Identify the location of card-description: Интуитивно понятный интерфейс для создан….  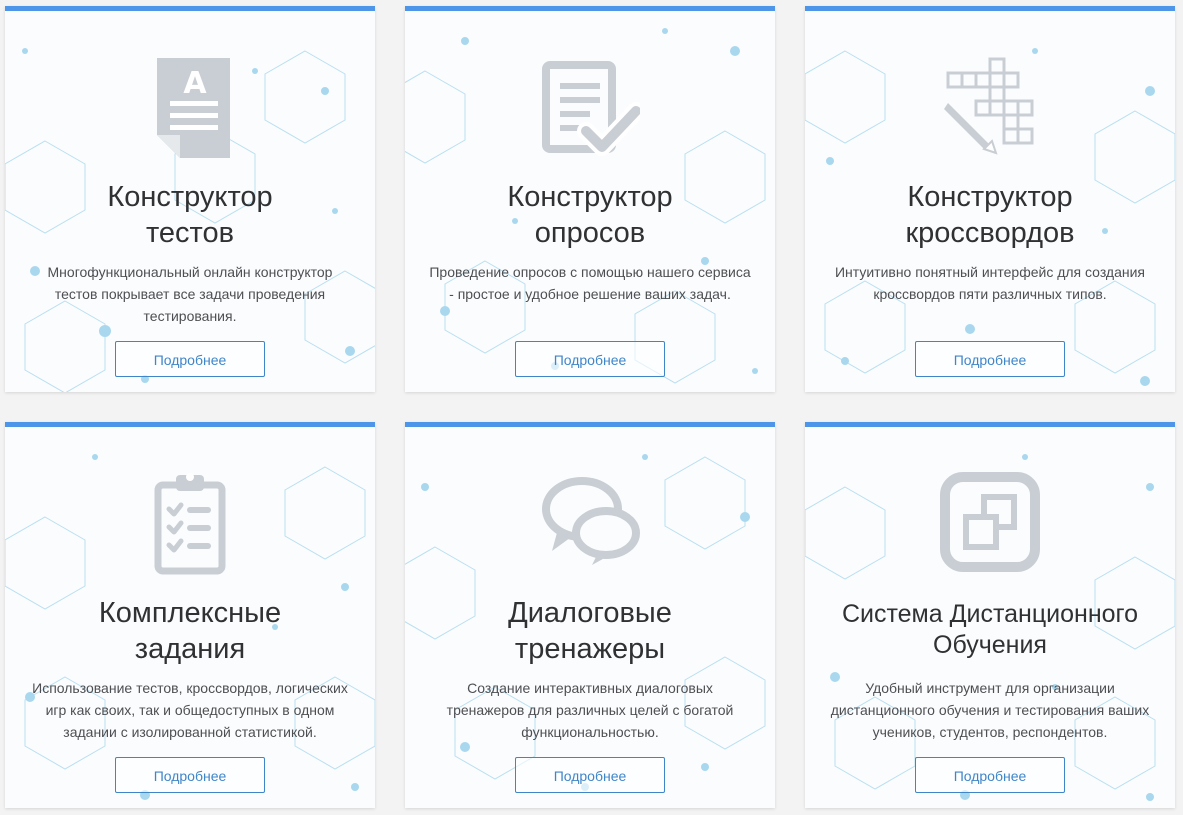
(990, 283).